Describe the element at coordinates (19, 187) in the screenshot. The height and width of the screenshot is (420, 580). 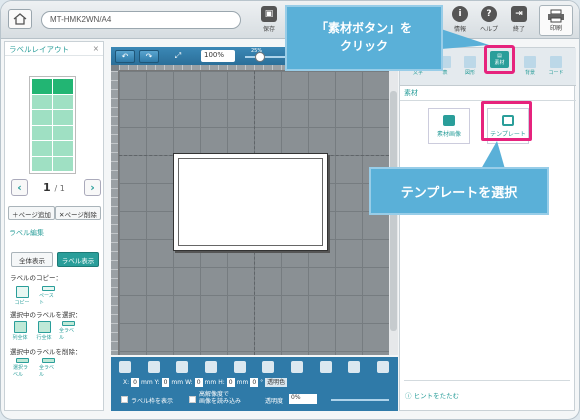
I see `prev-page-button: ‹` at that location.